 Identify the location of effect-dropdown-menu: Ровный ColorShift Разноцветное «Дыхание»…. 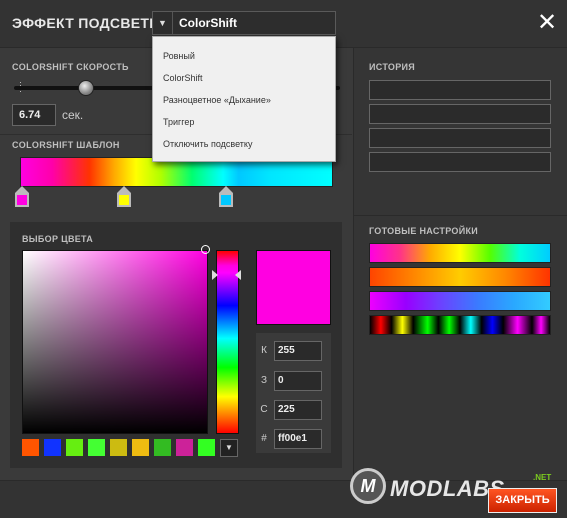
(244, 99).